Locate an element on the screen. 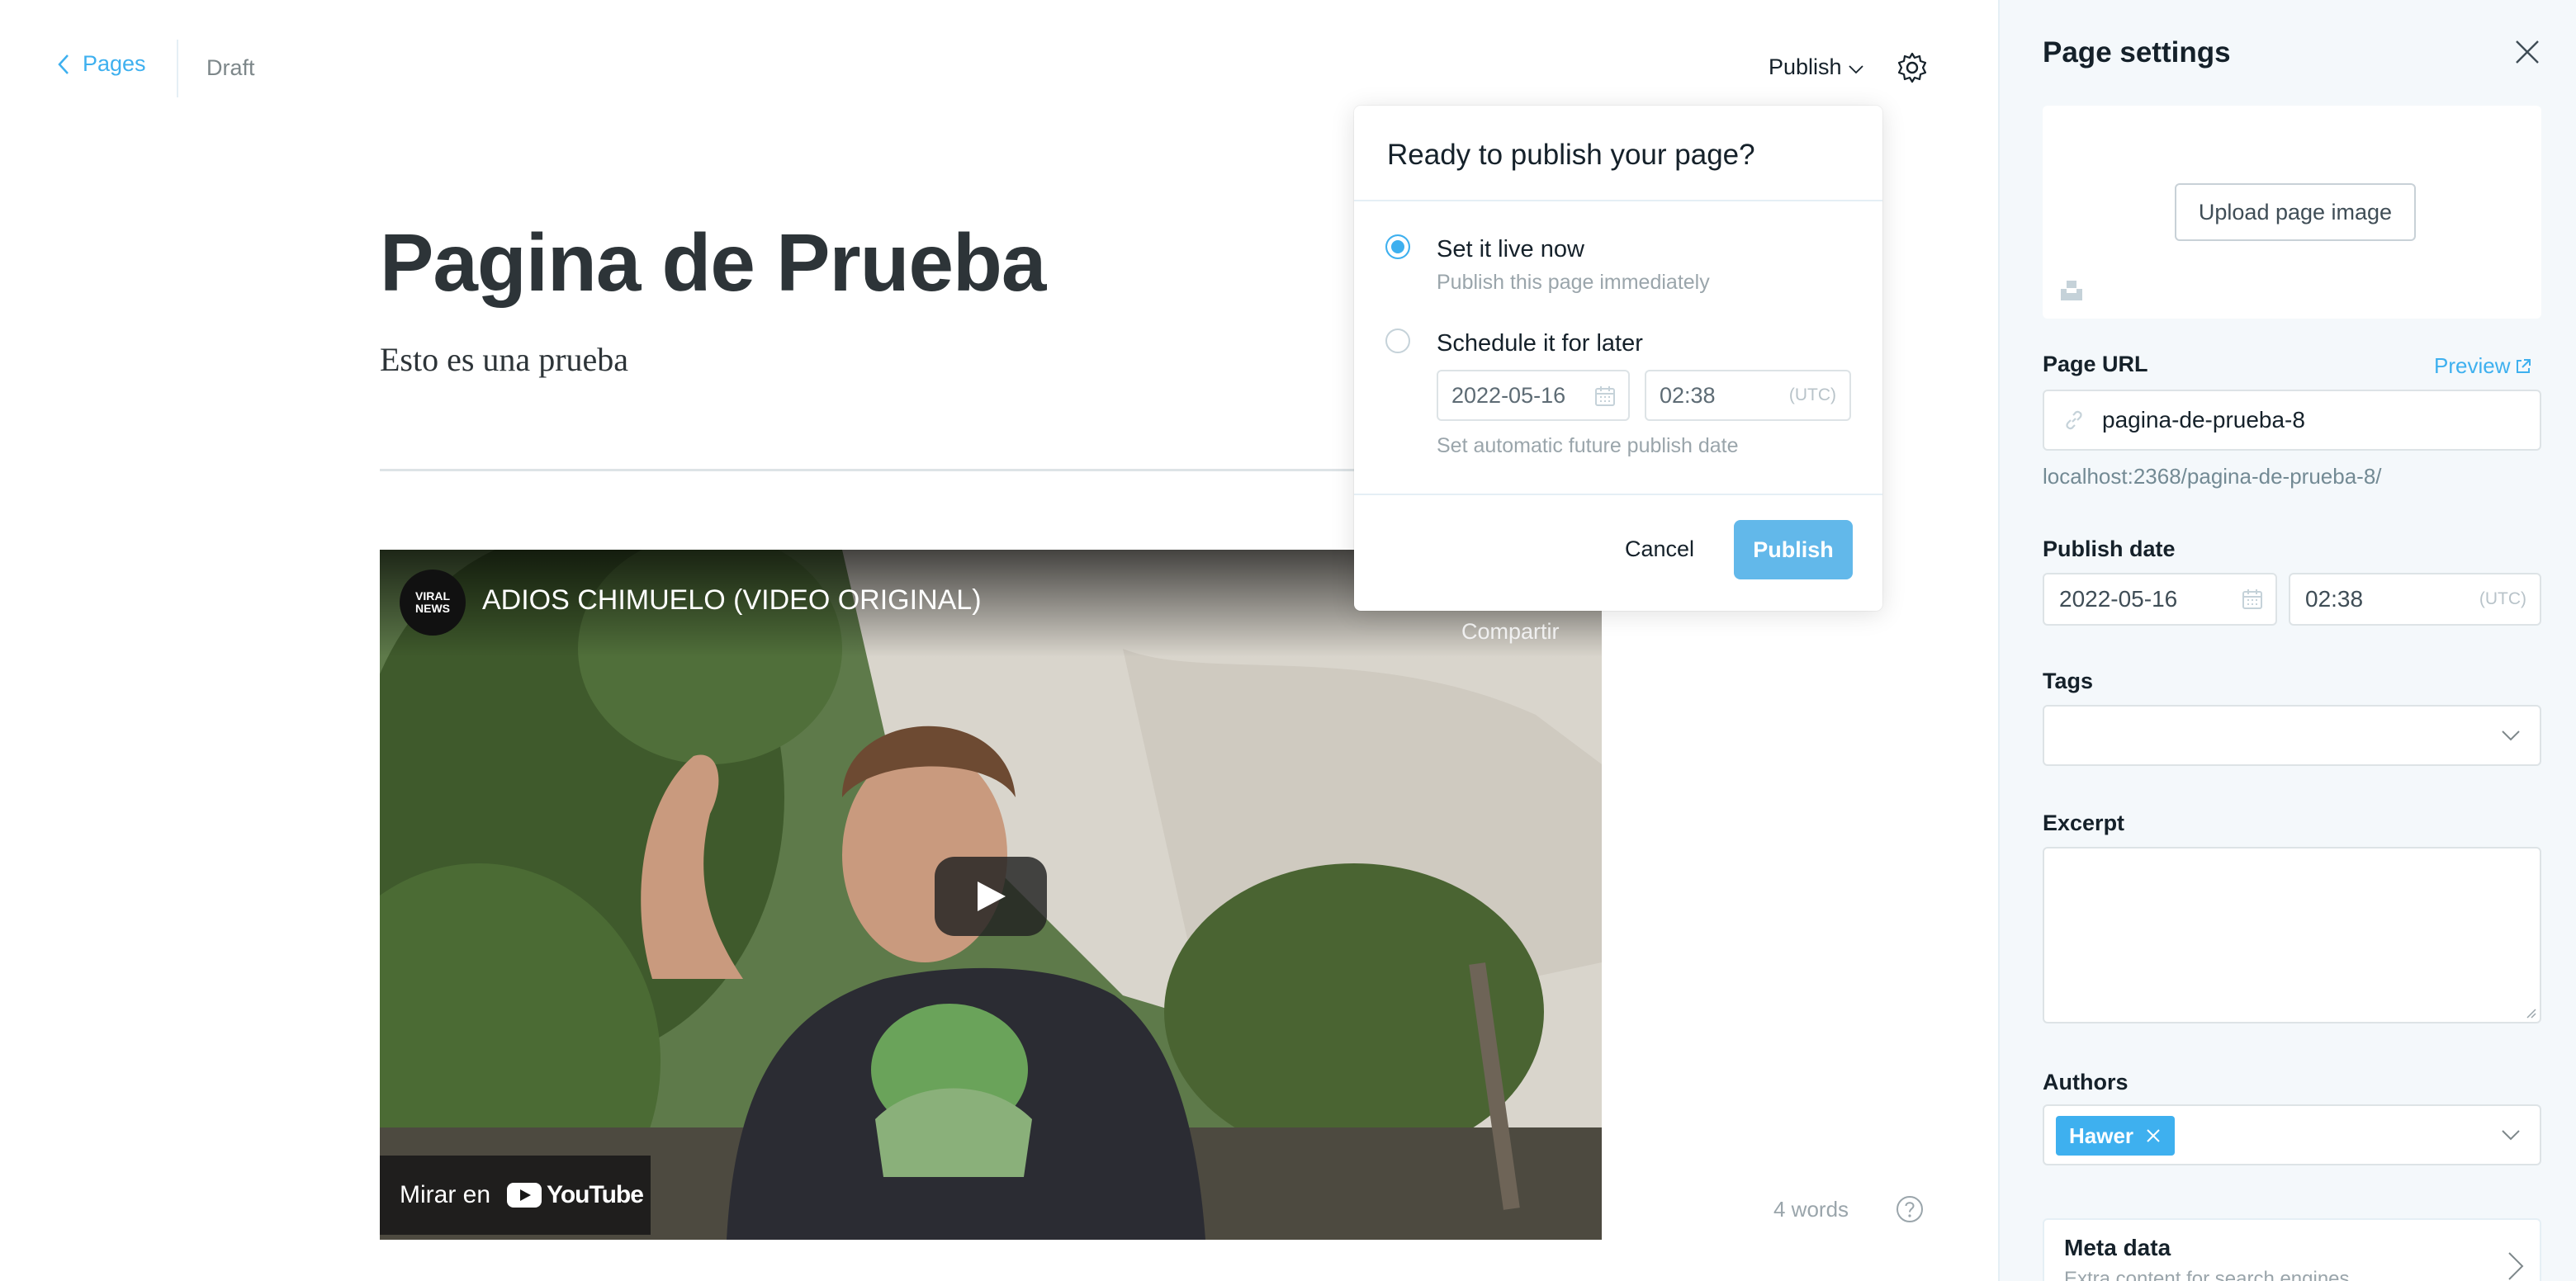 This screenshot has height=1281, width=2576. full-url-hint: localhost:2368/pagina-de-prueba-8/ is located at coordinates (2212, 476).